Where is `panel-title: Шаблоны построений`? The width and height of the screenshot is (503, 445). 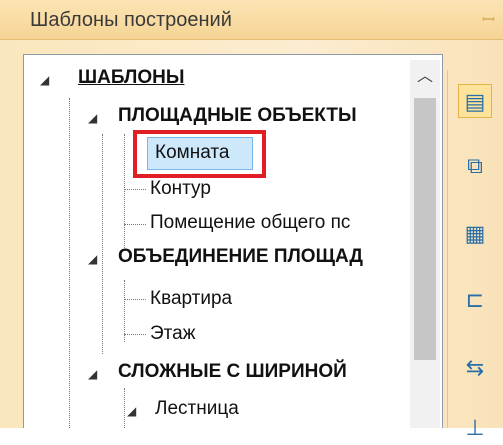
panel-title: Шаблоны построений is located at coordinates (131, 20).